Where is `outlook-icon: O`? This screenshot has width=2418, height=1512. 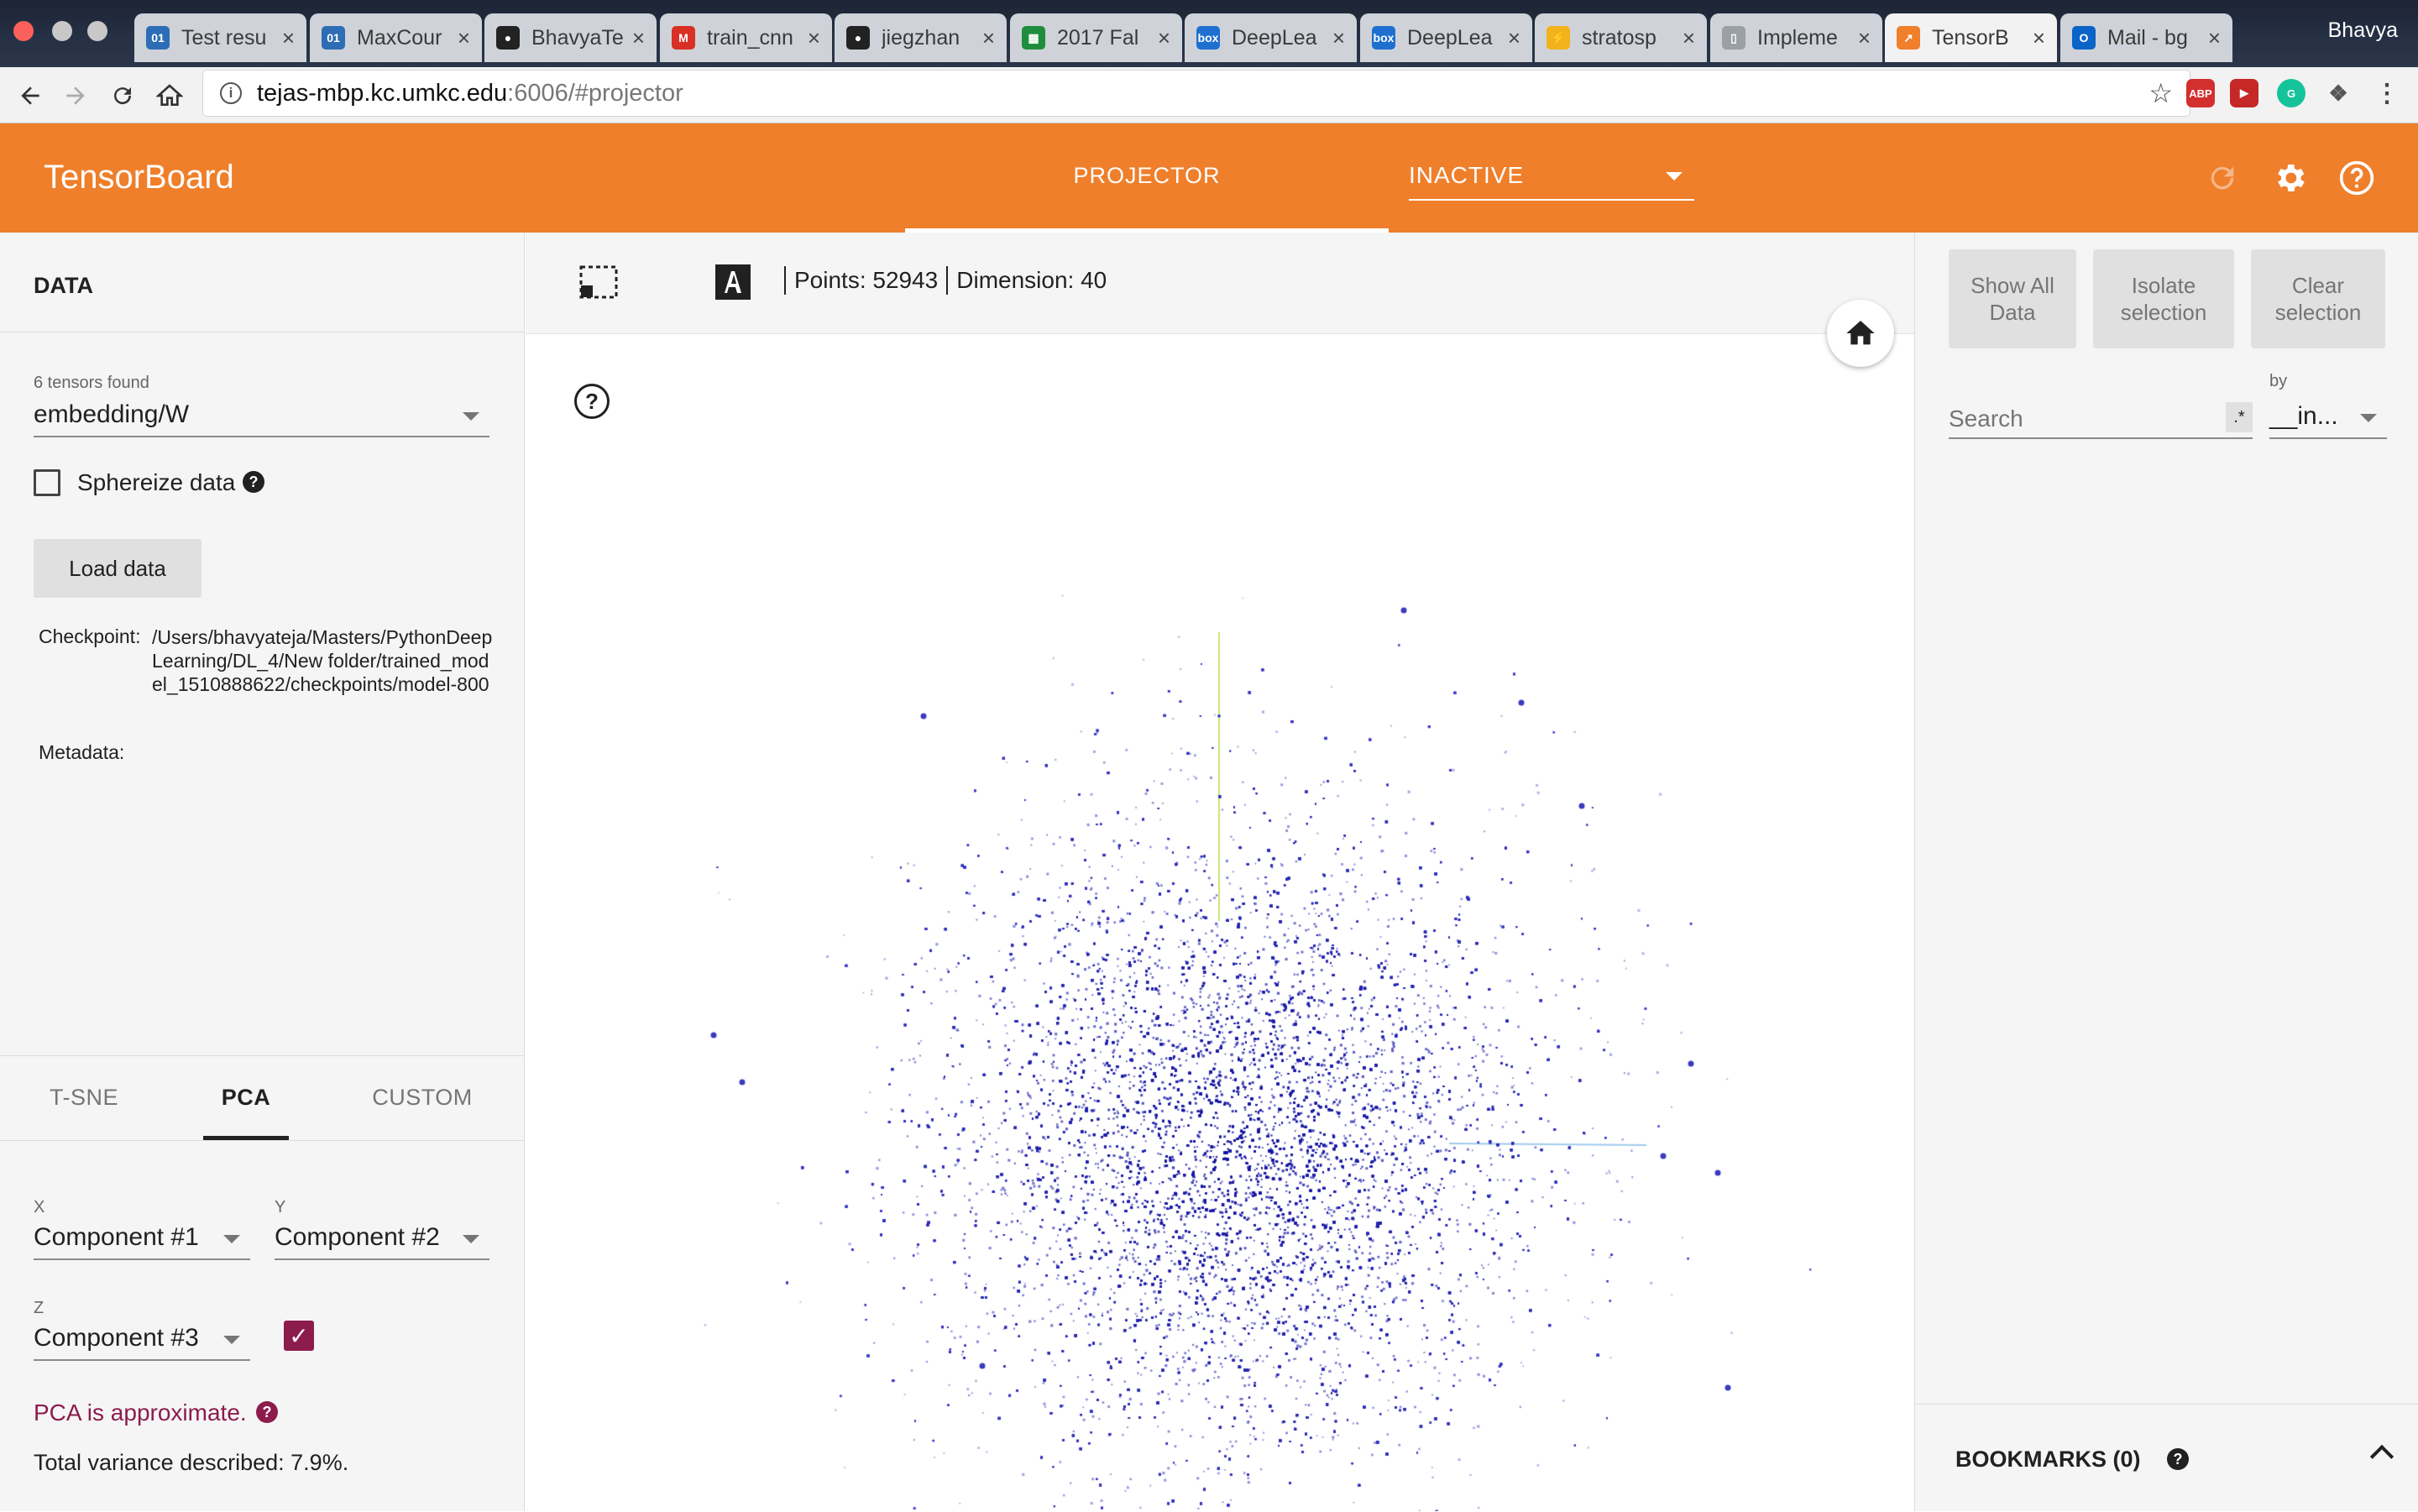 outlook-icon: O is located at coordinates (2084, 38).